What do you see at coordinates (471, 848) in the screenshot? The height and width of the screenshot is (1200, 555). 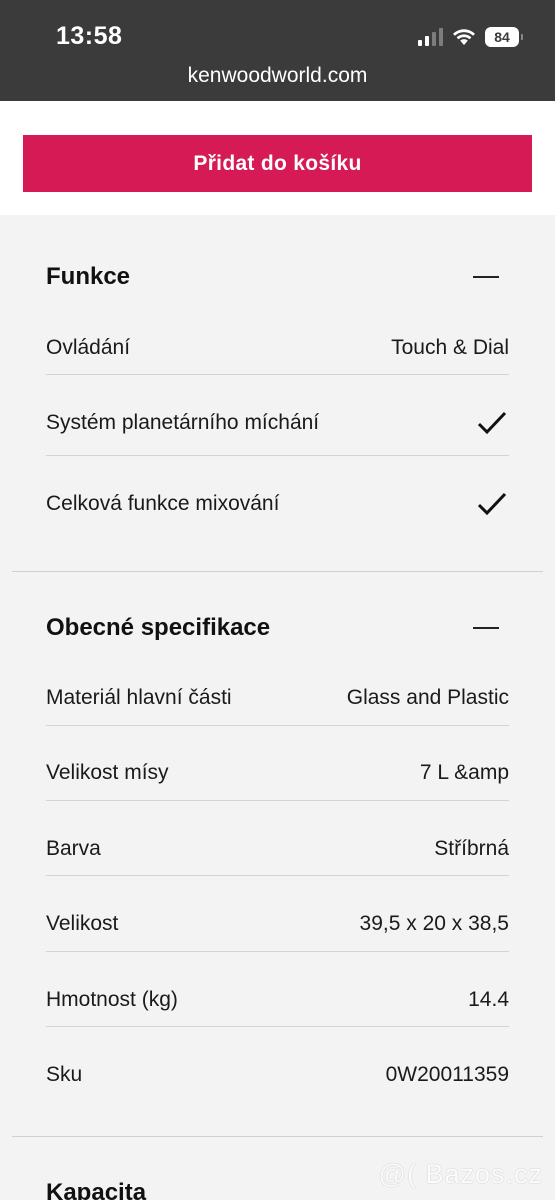 I see `spec-value: Stříbrná` at bounding box center [471, 848].